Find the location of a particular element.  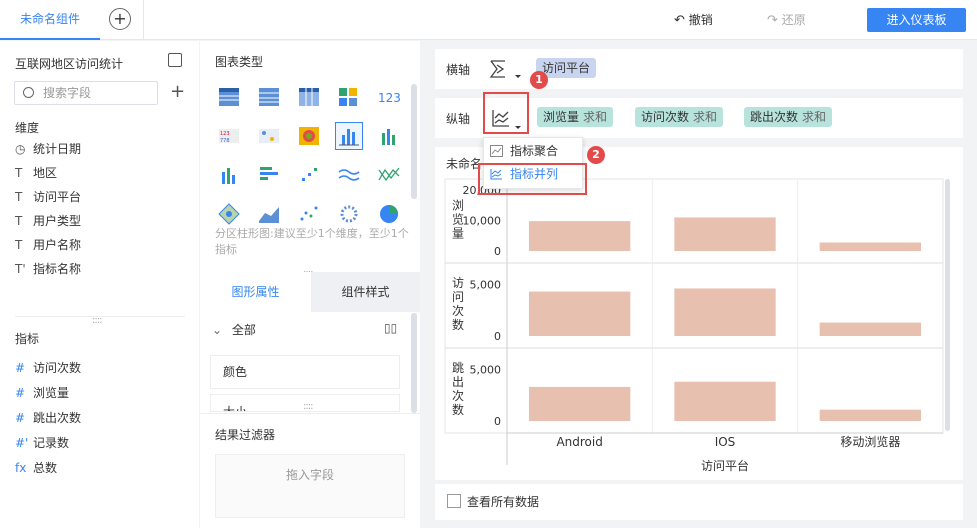

field-label: 用户类型 is located at coordinates (57, 221).